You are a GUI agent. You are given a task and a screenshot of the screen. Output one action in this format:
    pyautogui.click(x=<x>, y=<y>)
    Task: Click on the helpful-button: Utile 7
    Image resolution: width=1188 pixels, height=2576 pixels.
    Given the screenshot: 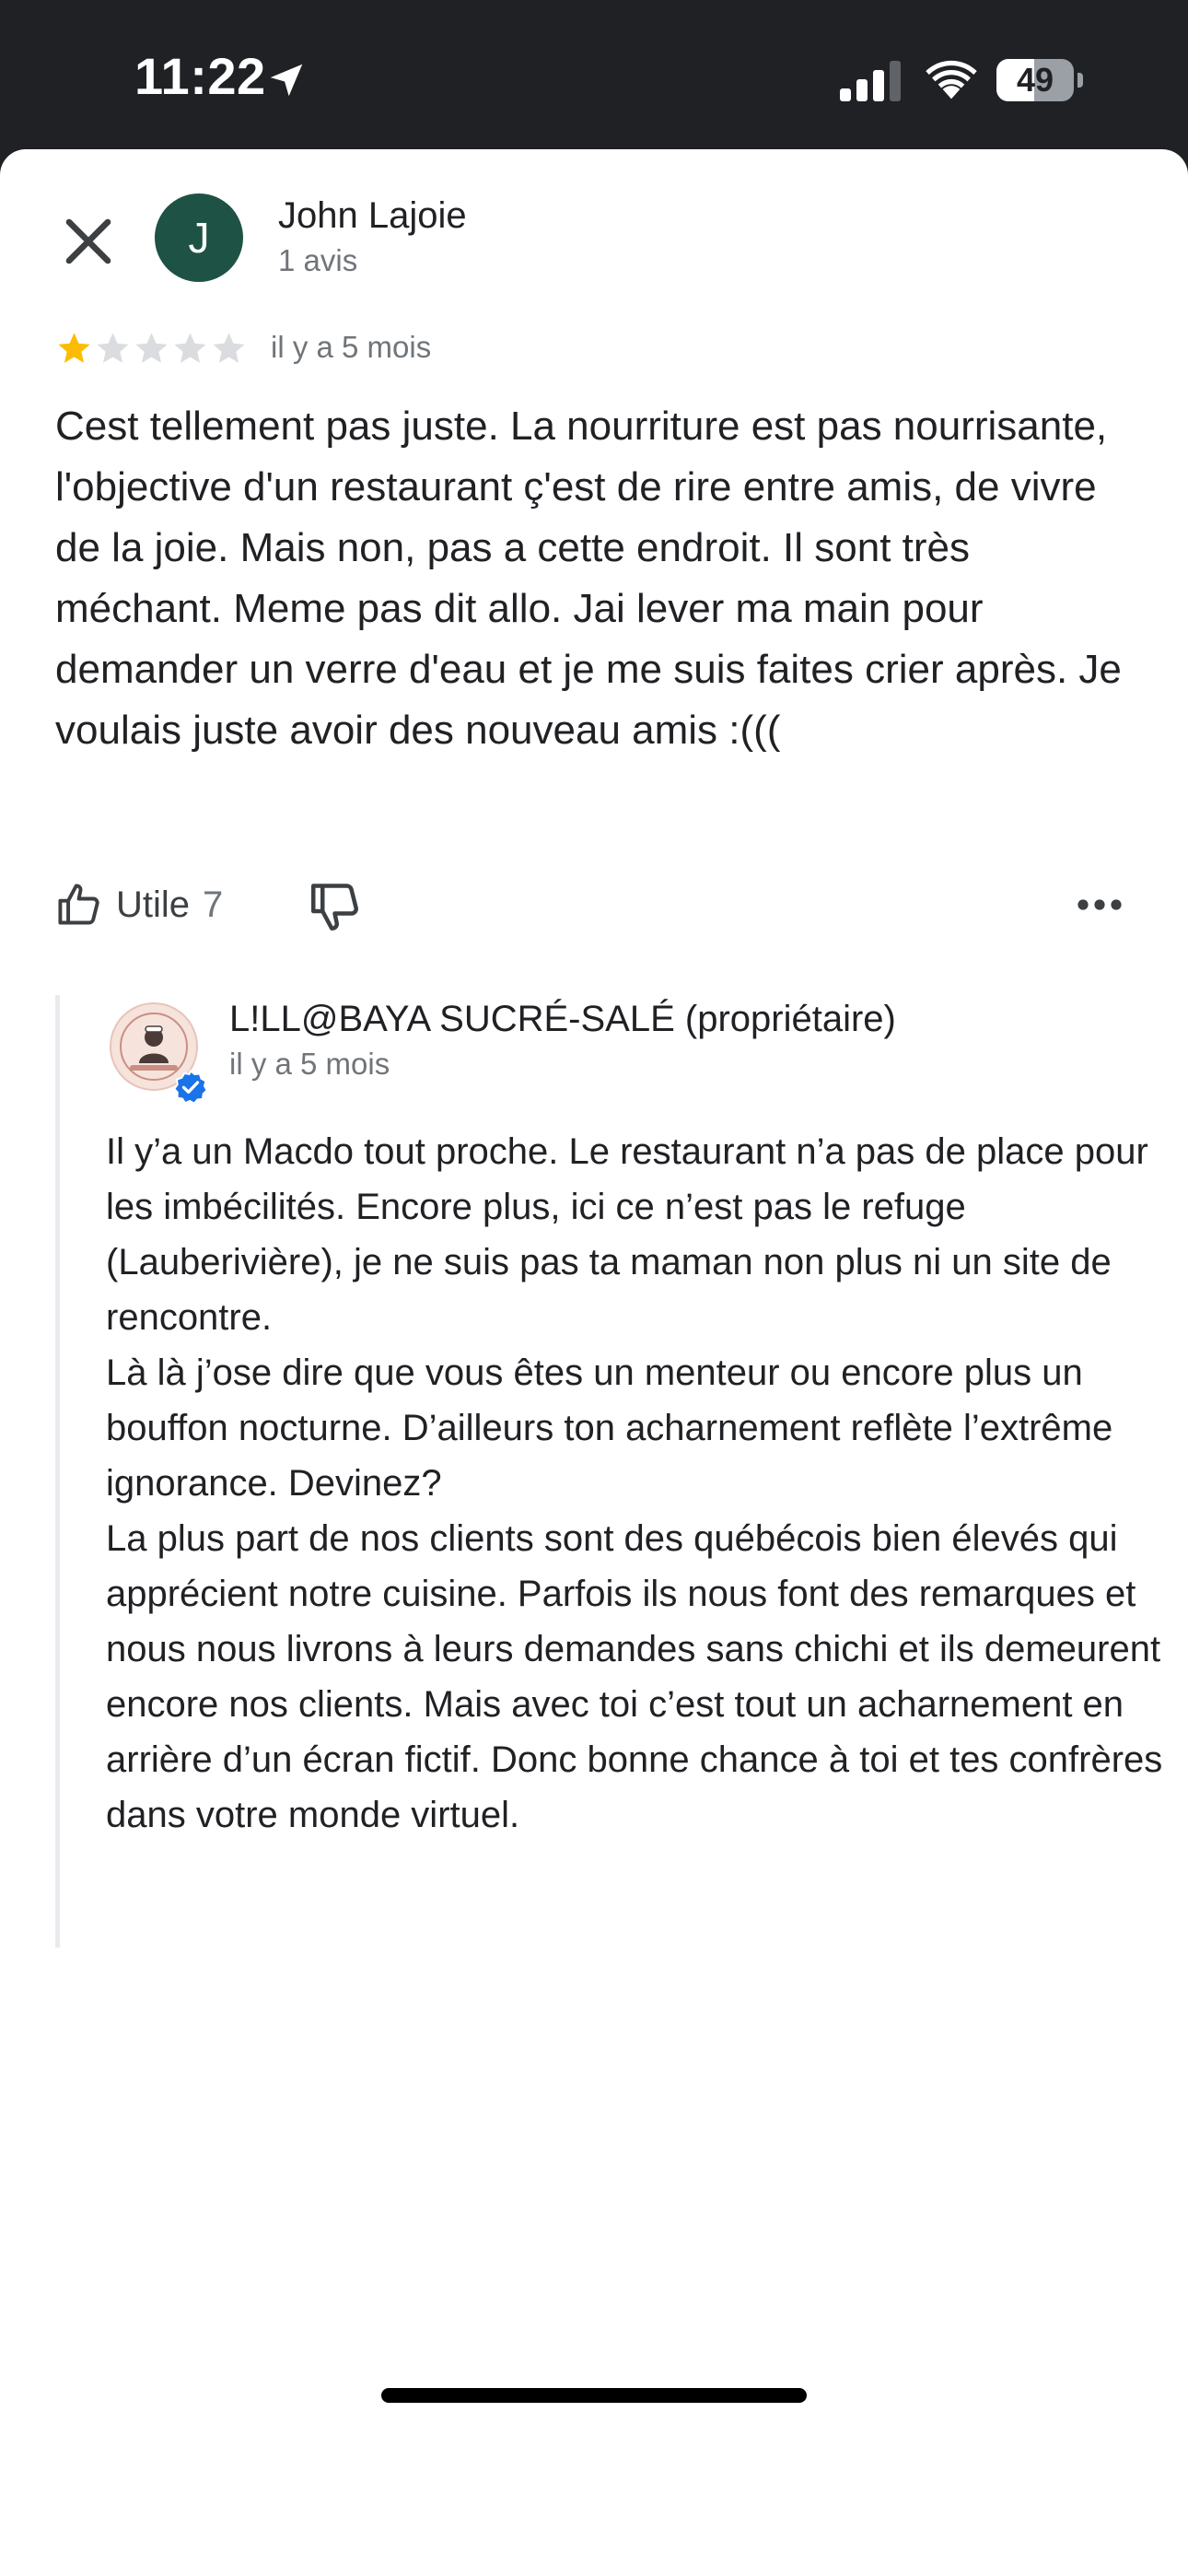 What is the action you would take?
    pyautogui.click(x=139, y=904)
    